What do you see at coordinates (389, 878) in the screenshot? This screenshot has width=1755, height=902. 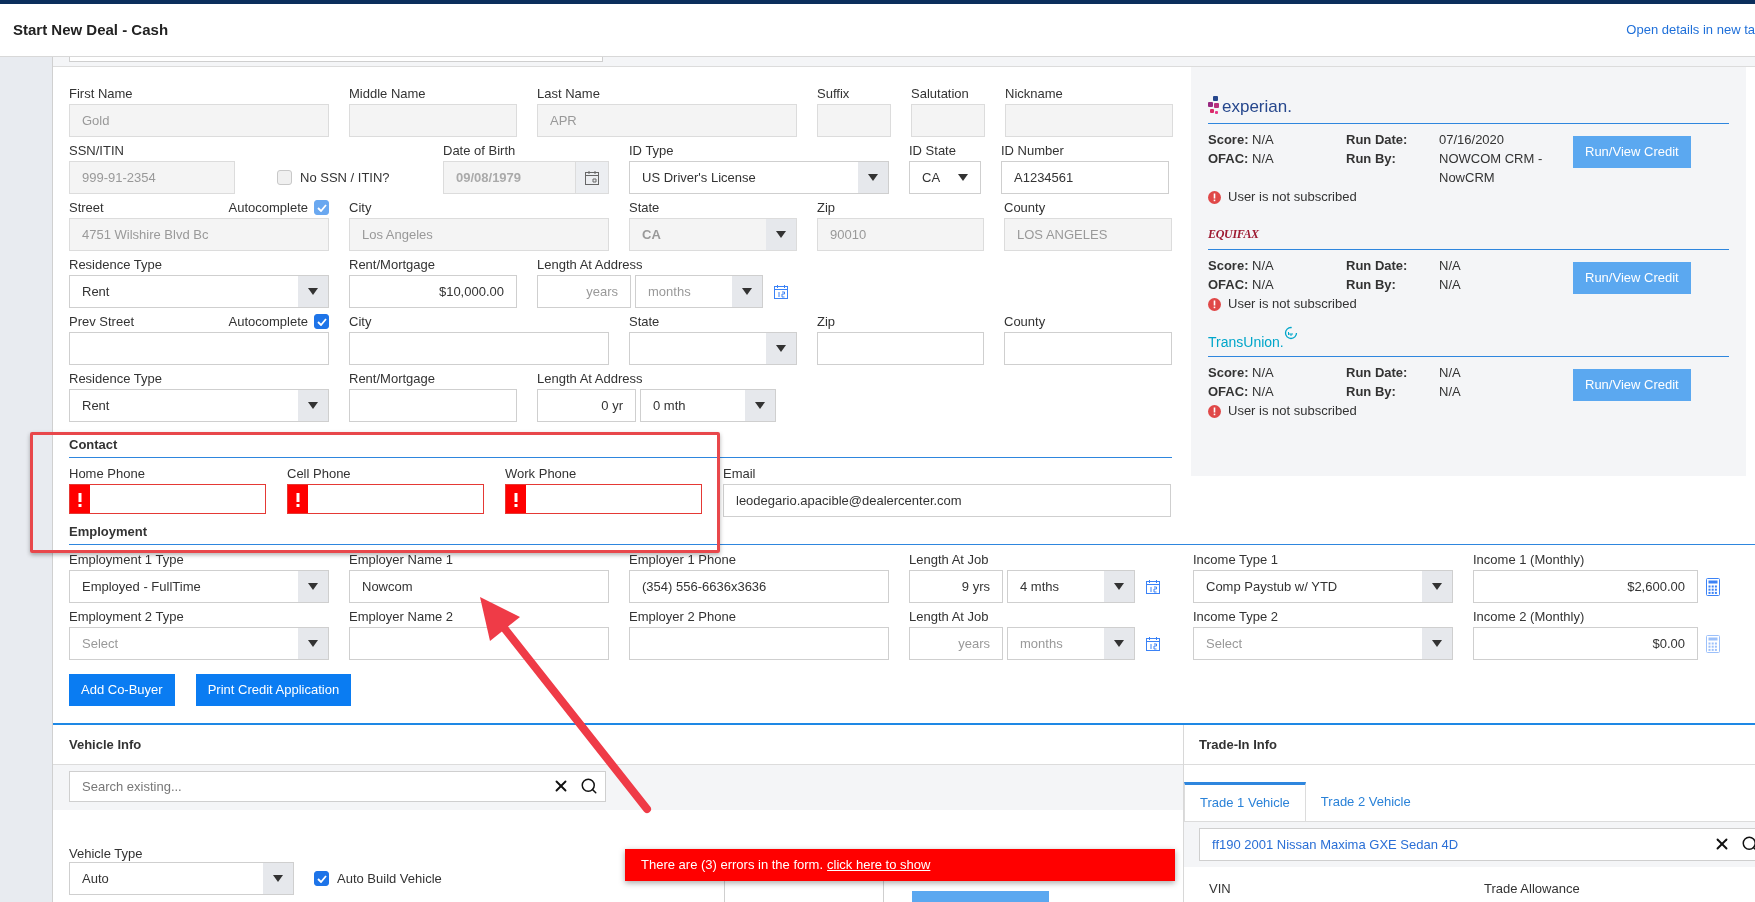 I see `checkbox-label: Auto Build Vehicle` at bounding box center [389, 878].